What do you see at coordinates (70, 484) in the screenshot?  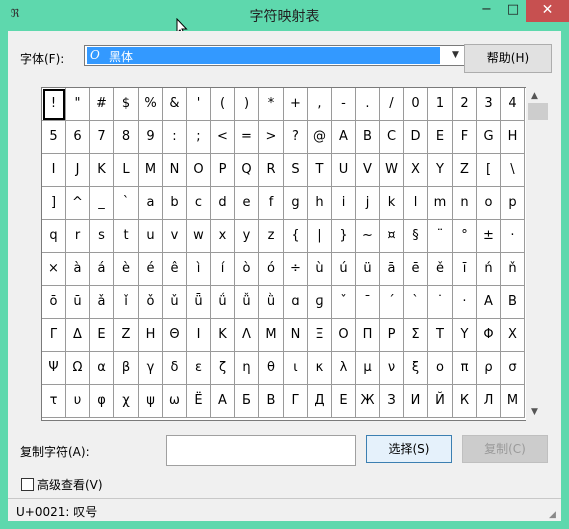 I see `advanced-view-label: 高级查看(V)` at bounding box center [70, 484].